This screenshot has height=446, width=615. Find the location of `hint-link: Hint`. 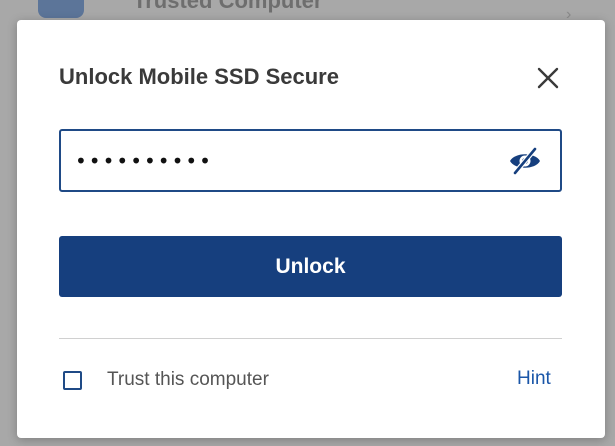

hint-link: Hint is located at coordinates (534, 379).